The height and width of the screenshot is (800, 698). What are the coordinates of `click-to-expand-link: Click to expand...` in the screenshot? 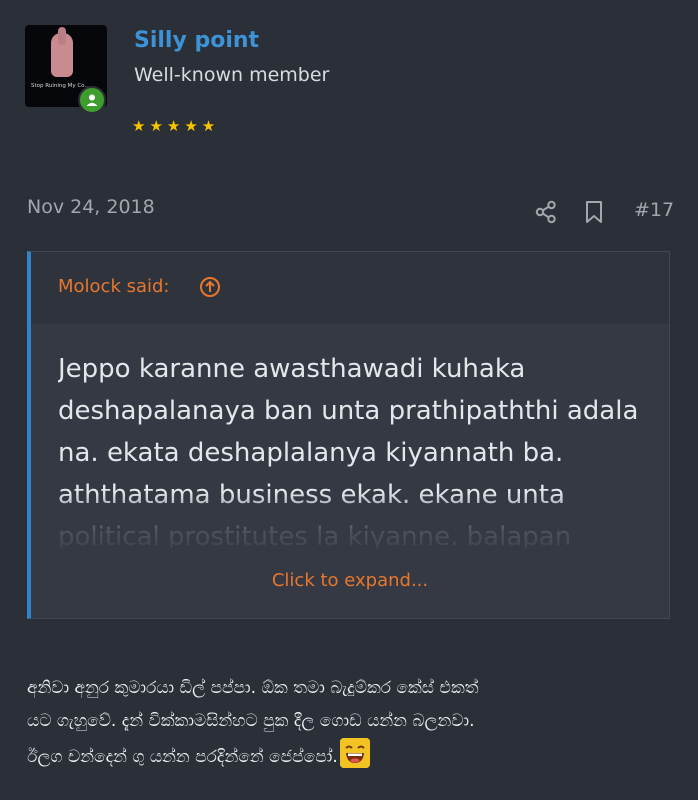 It's located at (350, 580).